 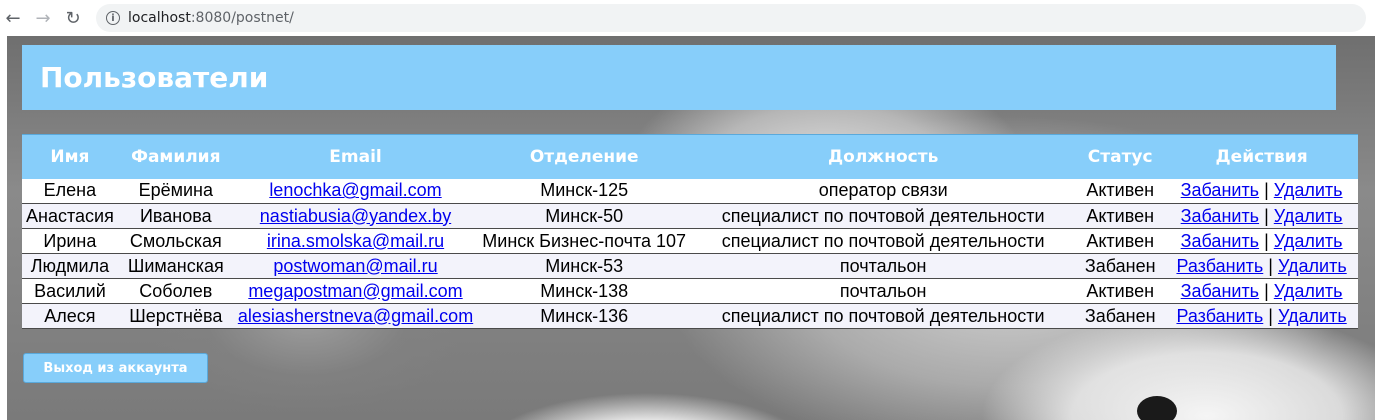 I want to click on cell-first-name: Елена, so click(x=70, y=190).